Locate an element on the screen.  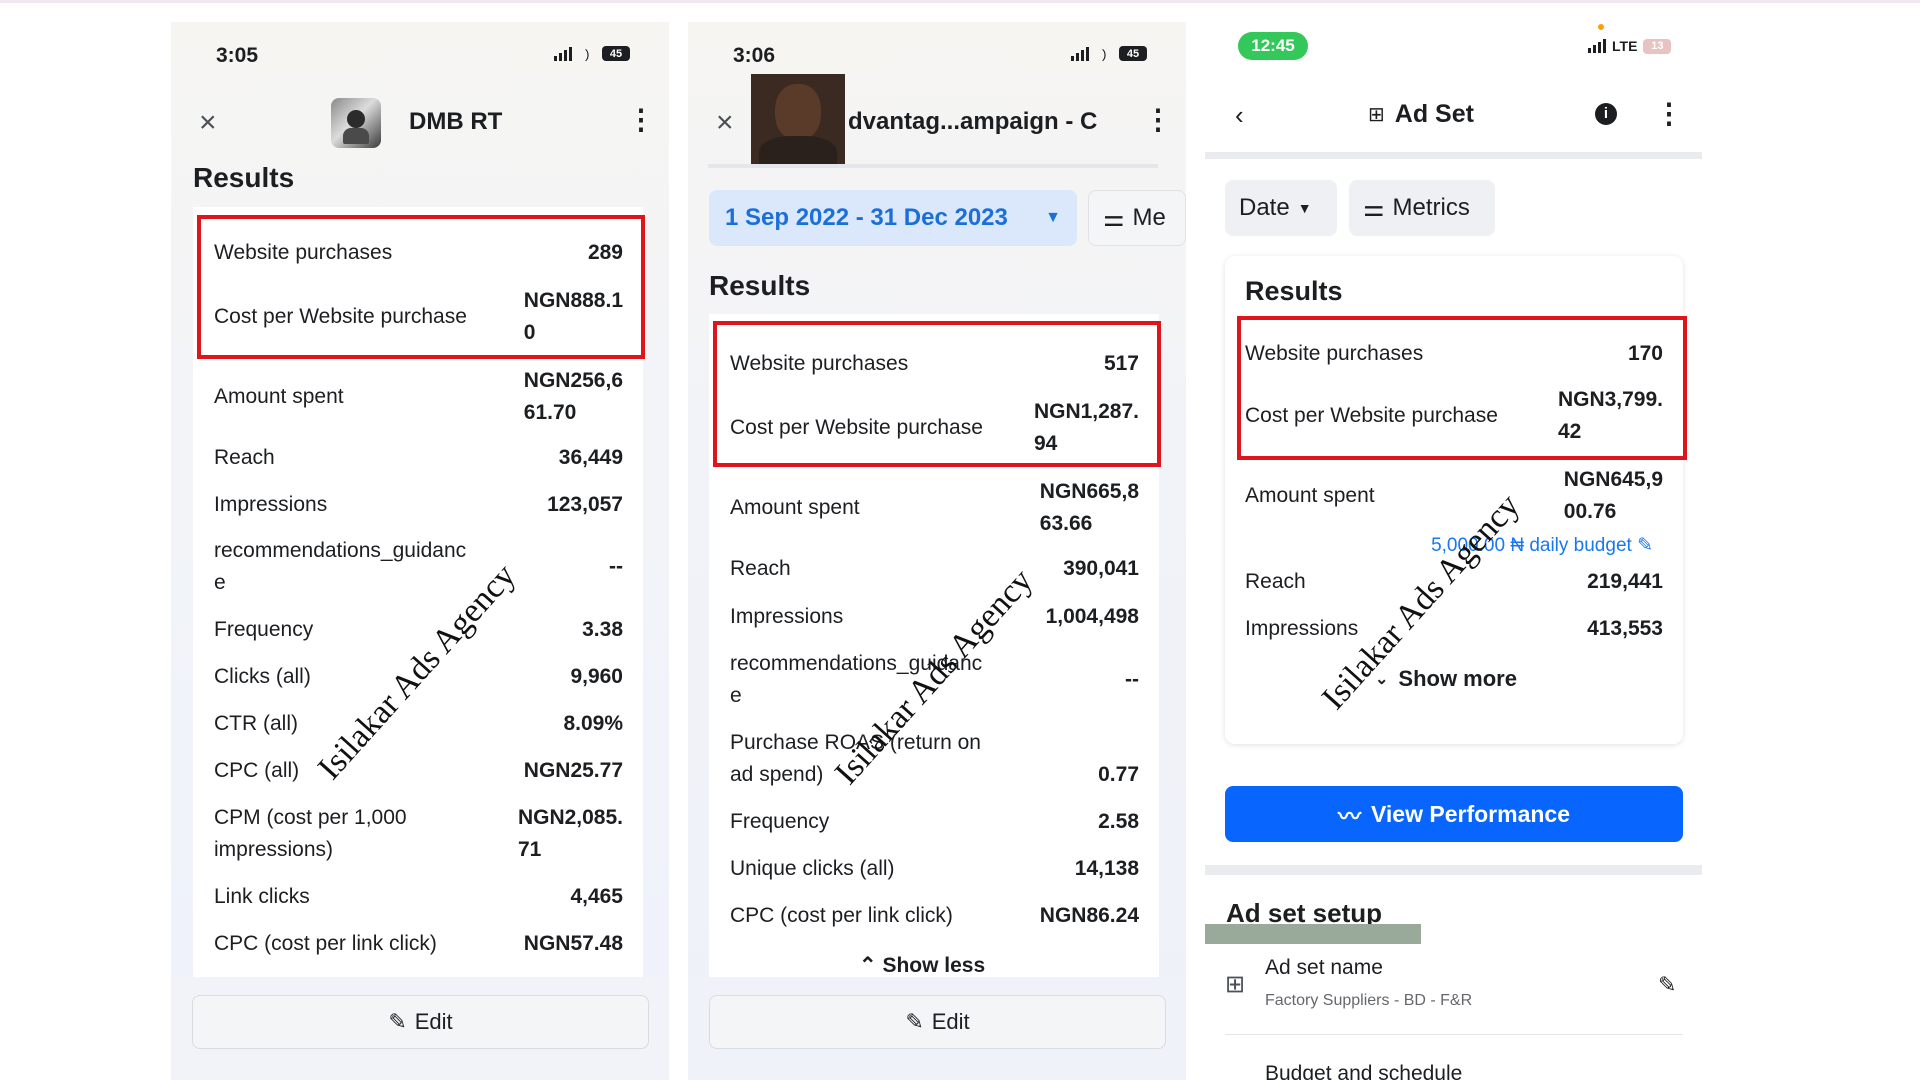
metrics-chip: ⚌ Metrics is located at coordinates (1422, 208).